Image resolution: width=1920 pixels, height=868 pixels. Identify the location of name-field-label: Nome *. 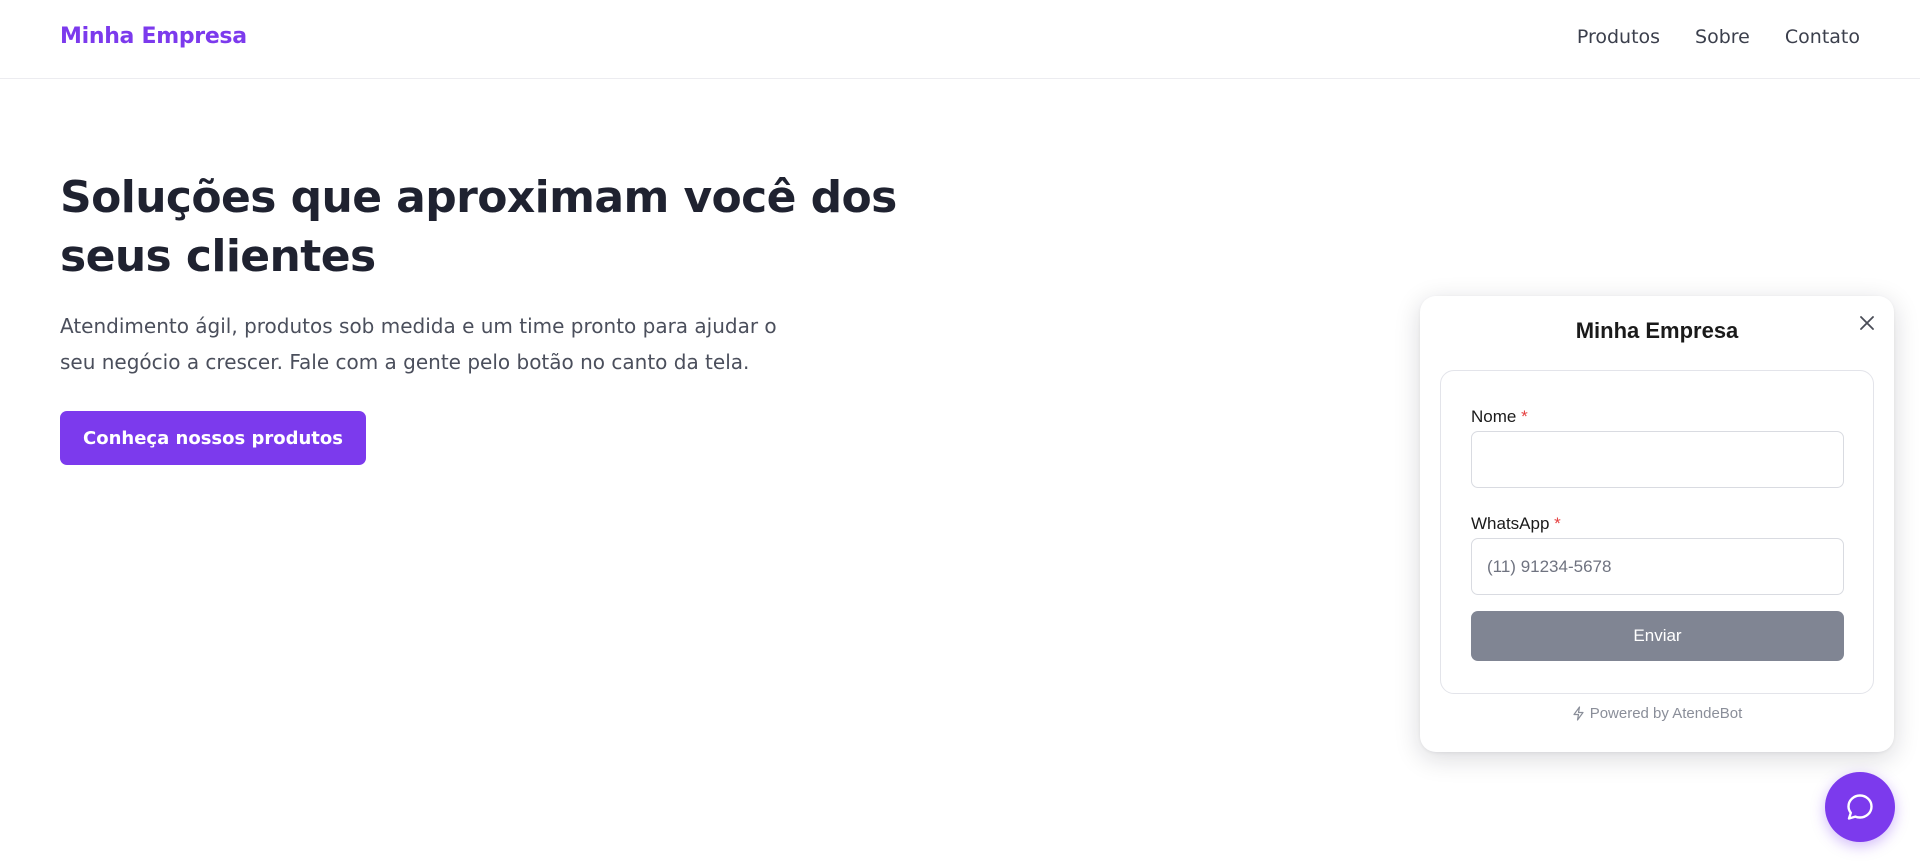
(1499, 417).